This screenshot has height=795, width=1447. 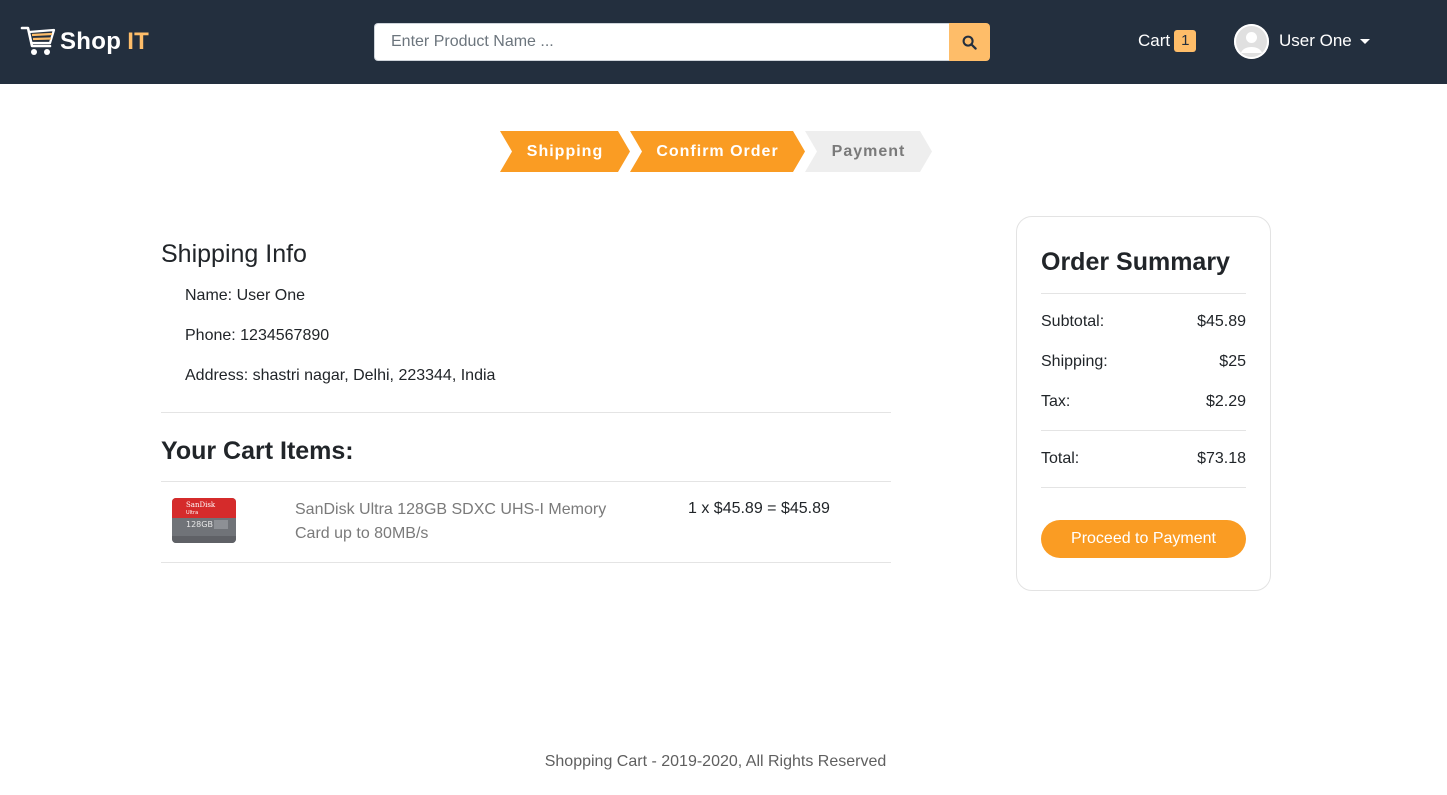 I want to click on svg-text: SanDisk, so click(x=201, y=505).